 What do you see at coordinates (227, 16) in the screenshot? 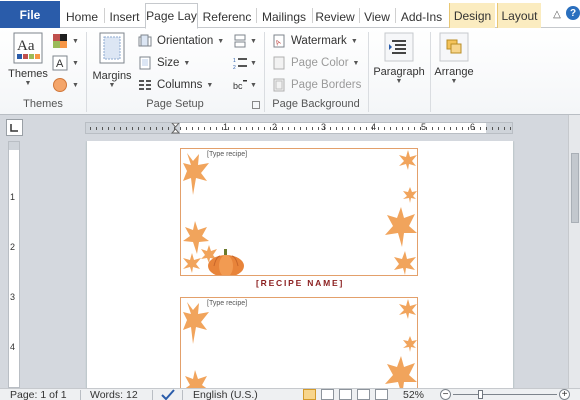
I see `tab-references: Referenc` at bounding box center [227, 16].